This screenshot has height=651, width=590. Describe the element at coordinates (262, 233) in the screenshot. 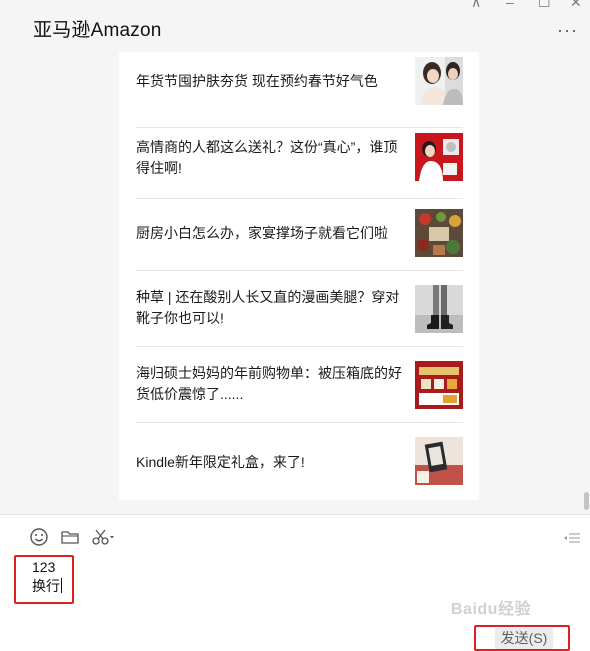

I see `article-title: 厨房小白怎么办，家宴撑场子就看它们啦` at that location.